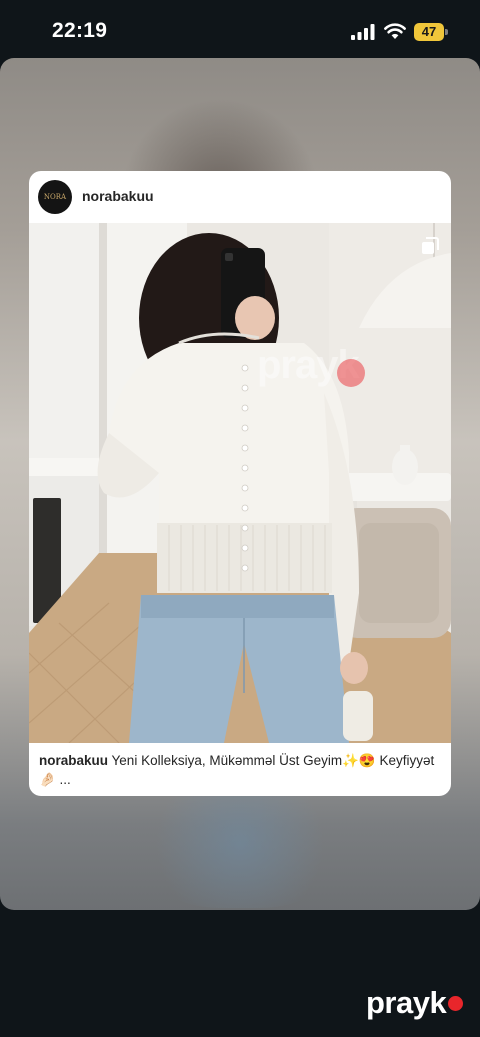 The image size is (480, 1037). Describe the element at coordinates (351, 373) in the screenshot. I see `watermark-dot` at that location.